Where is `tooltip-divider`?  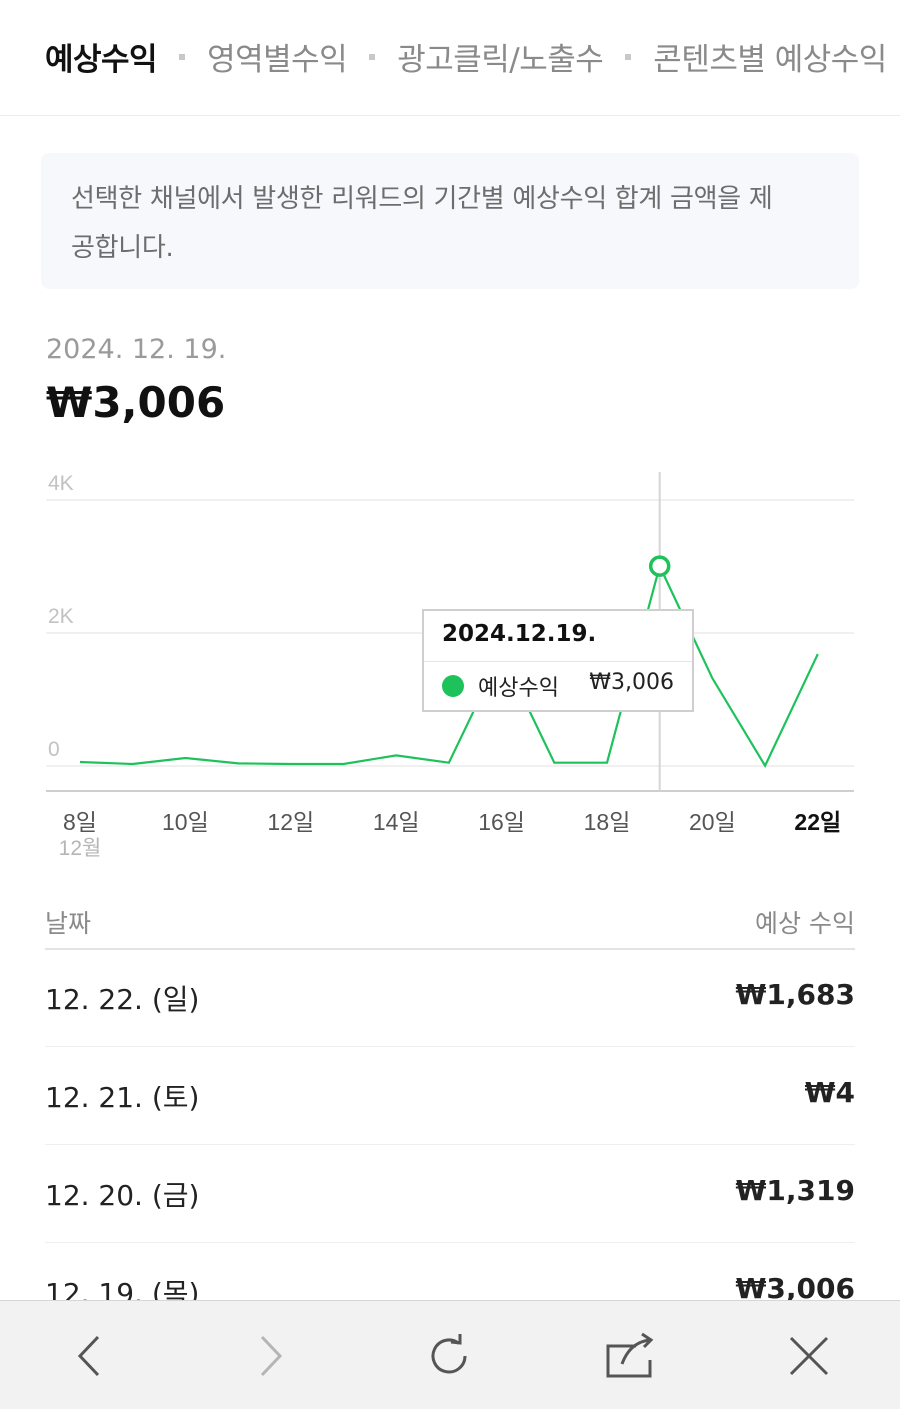
tooltip-divider is located at coordinates (558, 661).